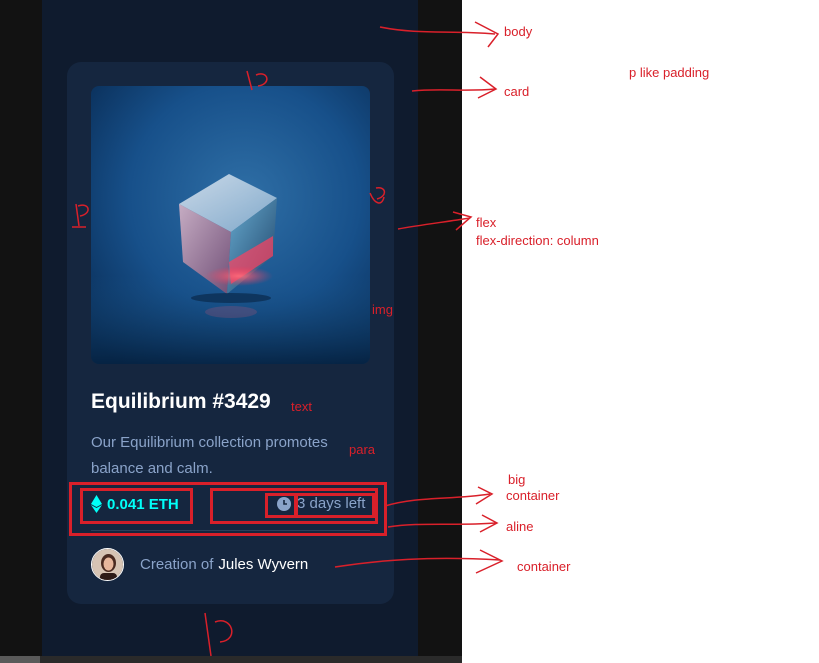 This screenshot has width=819, height=663. Describe the element at coordinates (440, 331) in the screenshot. I see `right-dark-area` at that location.